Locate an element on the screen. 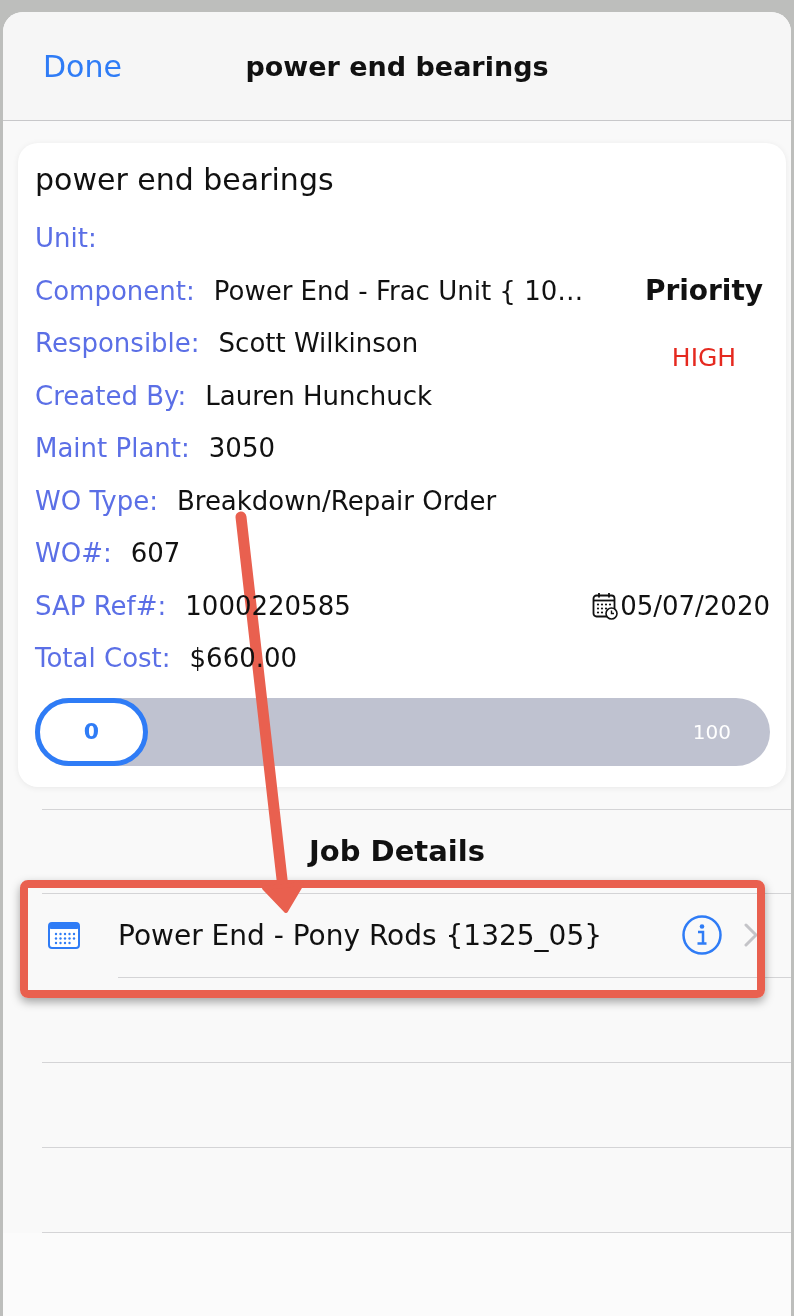 This screenshot has width=794, height=1316. priority-label: Priority is located at coordinates (704, 291).